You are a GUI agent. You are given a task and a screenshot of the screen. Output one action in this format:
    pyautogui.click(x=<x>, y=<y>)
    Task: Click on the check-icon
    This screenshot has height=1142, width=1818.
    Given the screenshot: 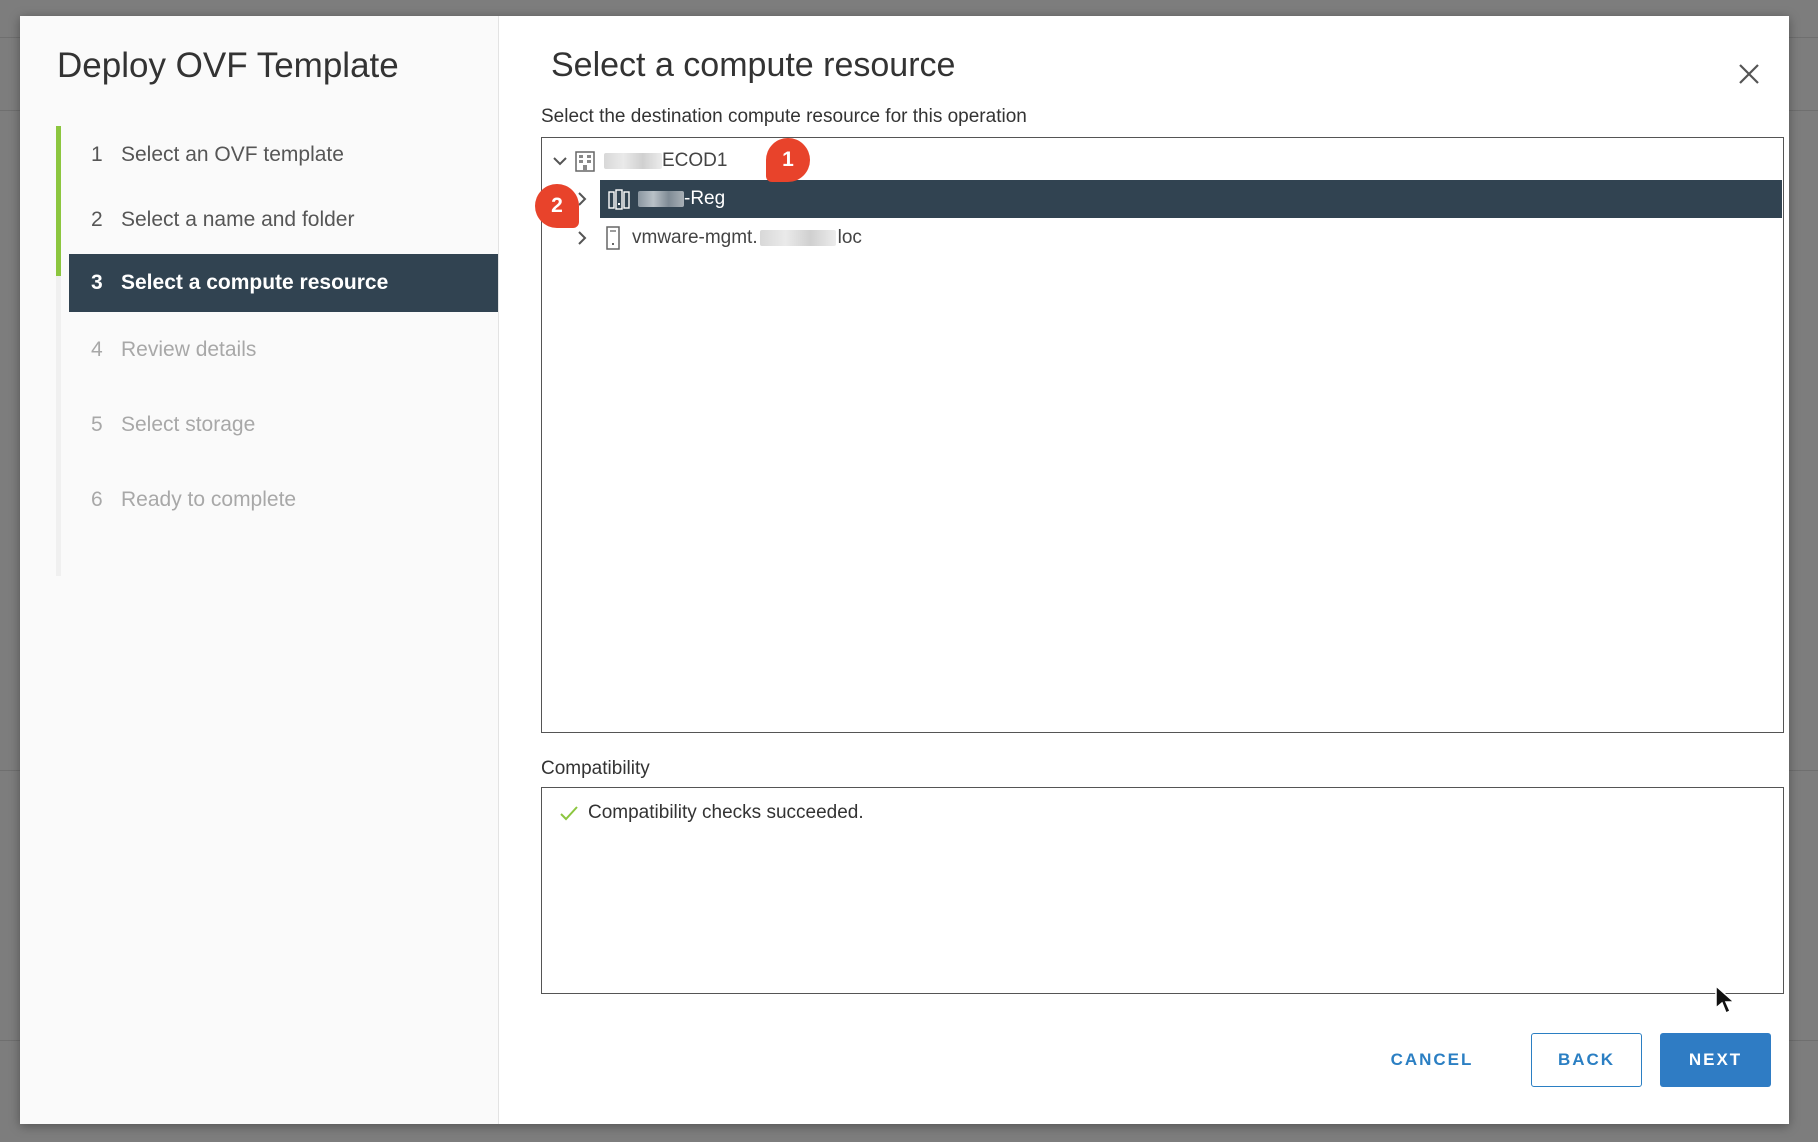 What is the action you would take?
    pyautogui.click(x=569, y=813)
    